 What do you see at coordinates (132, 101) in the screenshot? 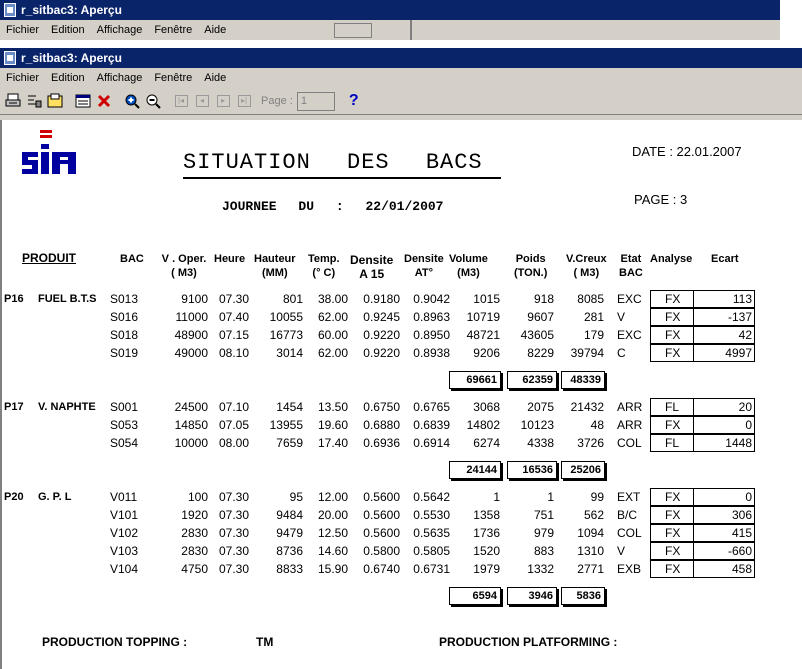
I see `zoom-in-icon` at bounding box center [132, 101].